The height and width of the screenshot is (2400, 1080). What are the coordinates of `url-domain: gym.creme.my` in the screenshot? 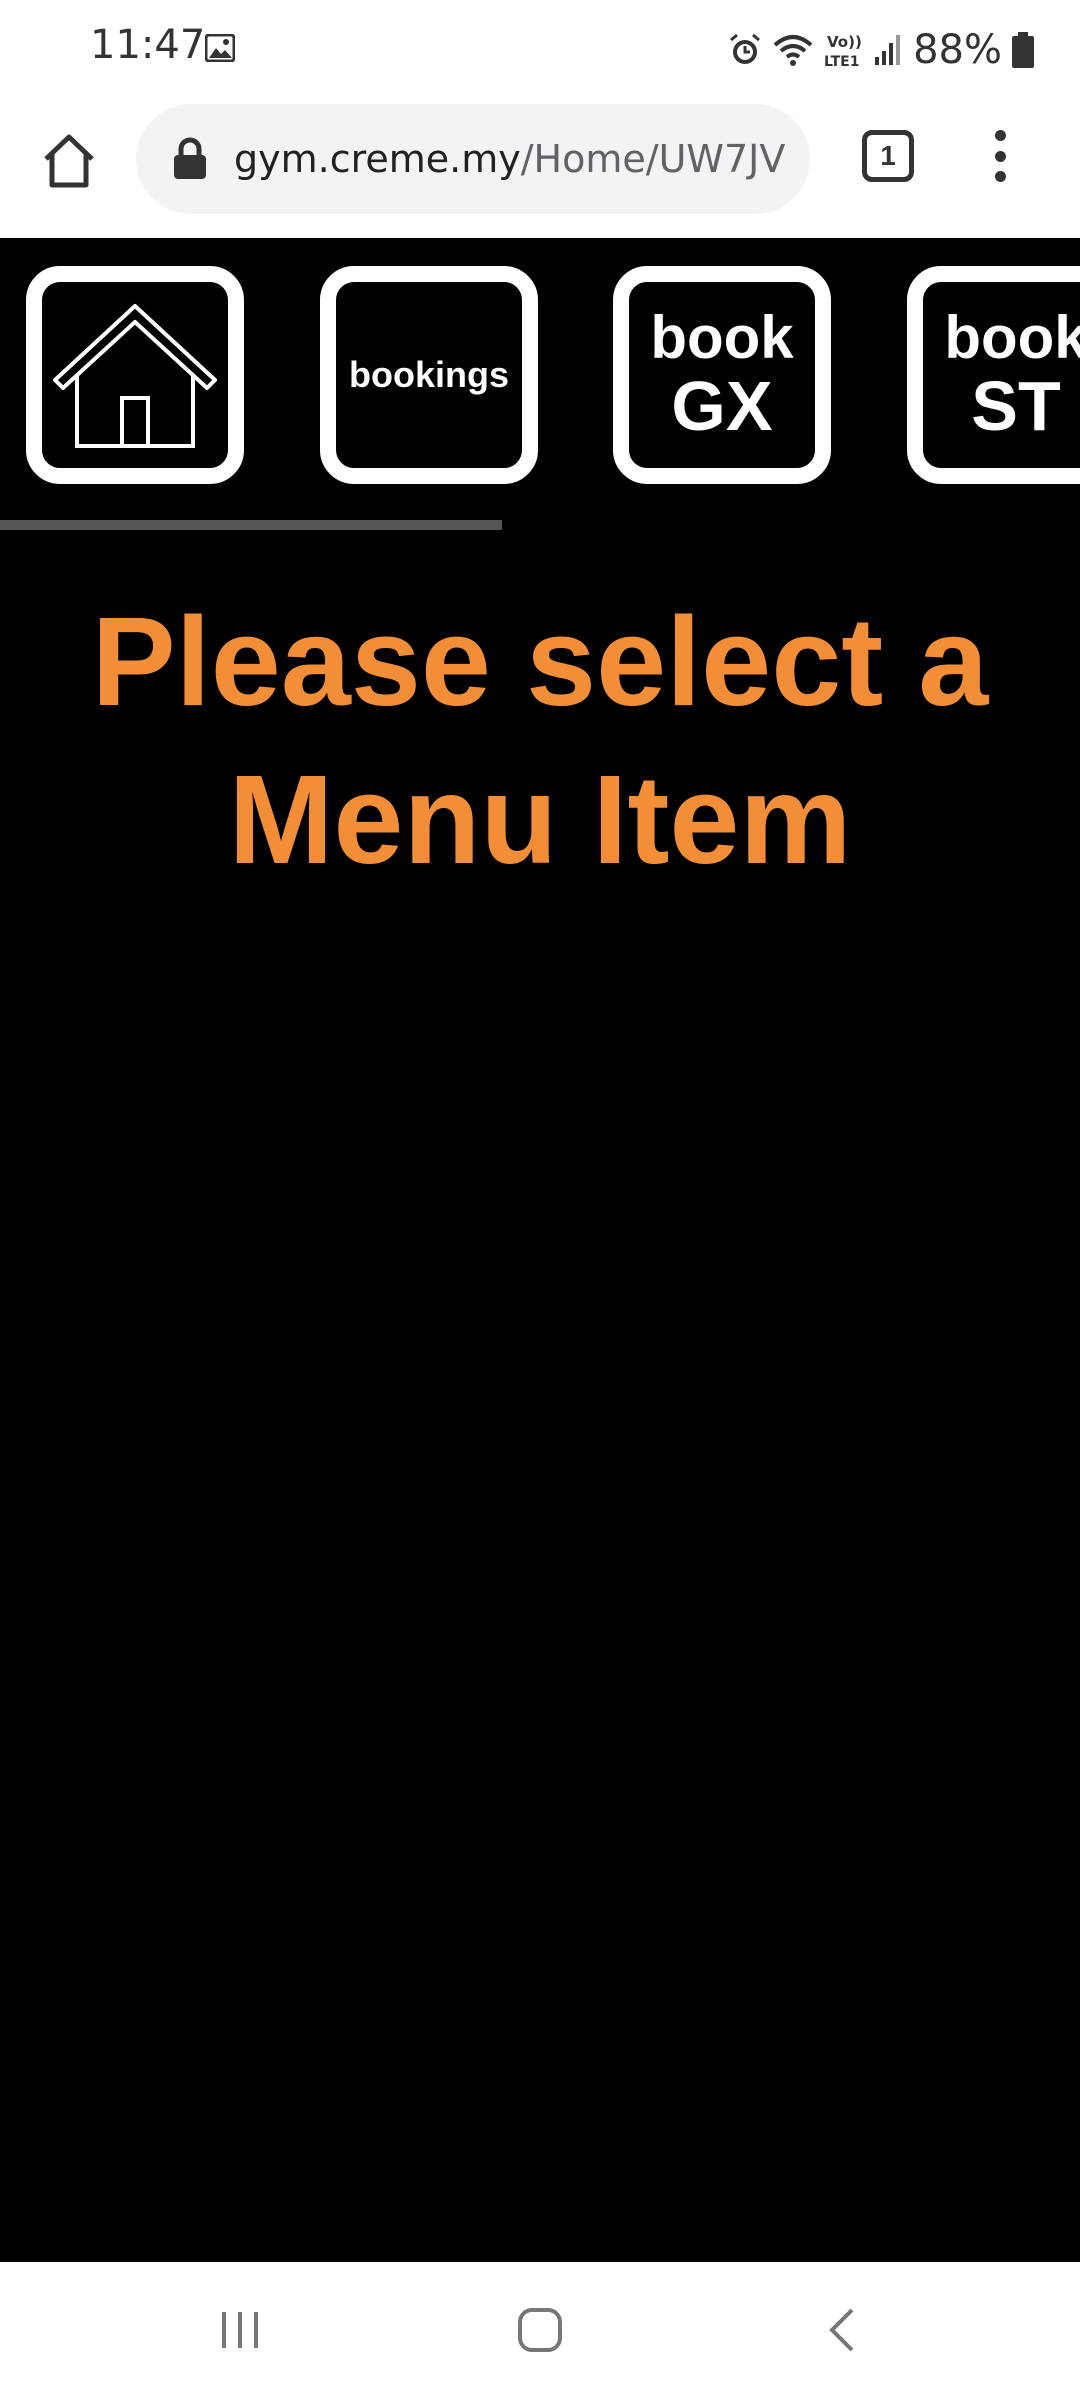 It's located at (377, 159).